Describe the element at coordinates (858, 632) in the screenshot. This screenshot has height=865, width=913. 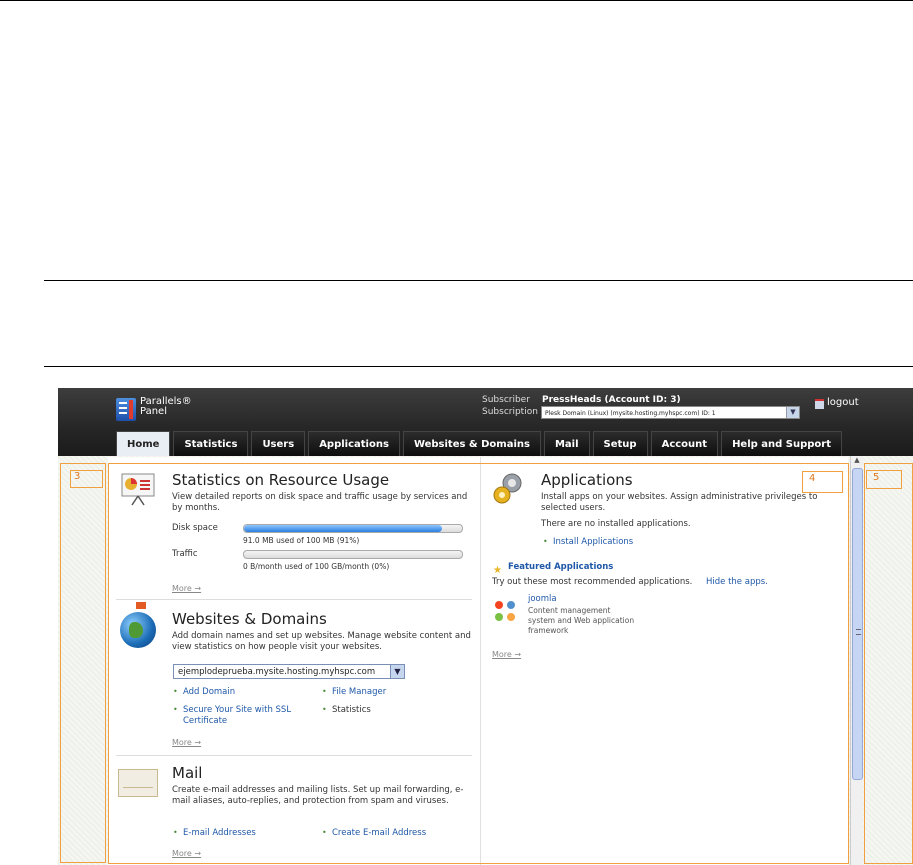
I see `grip-icon` at that location.